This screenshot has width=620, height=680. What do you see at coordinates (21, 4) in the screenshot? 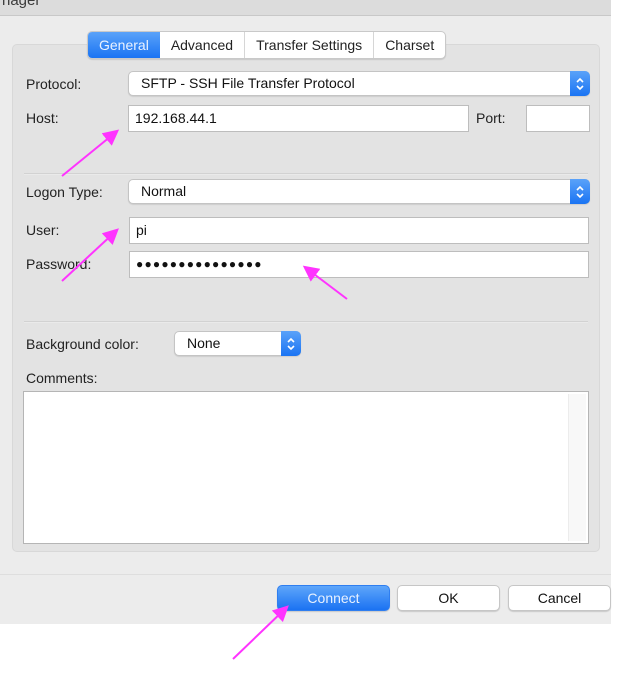
I see `window-title: nager` at bounding box center [21, 4].